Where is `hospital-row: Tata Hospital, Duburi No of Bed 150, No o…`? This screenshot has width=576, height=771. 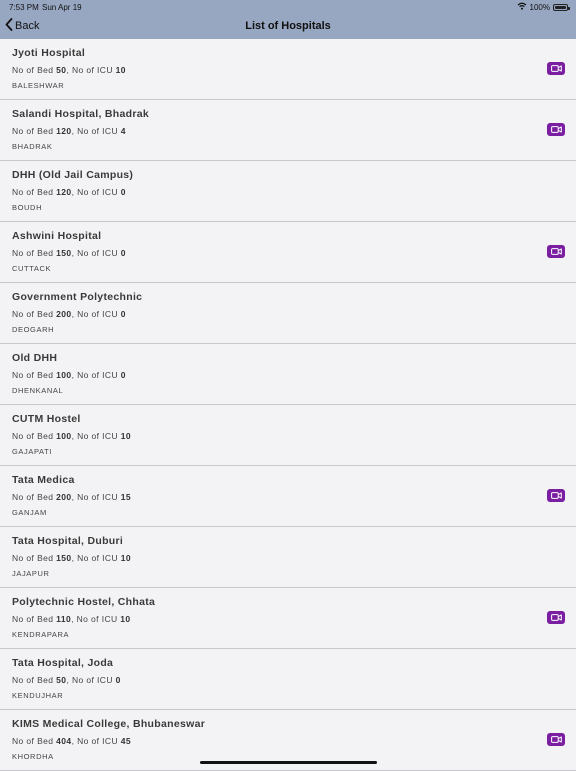
hospital-row: Tata Hospital, Duburi No of Bed 150, No o… is located at coordinates (288, 557).